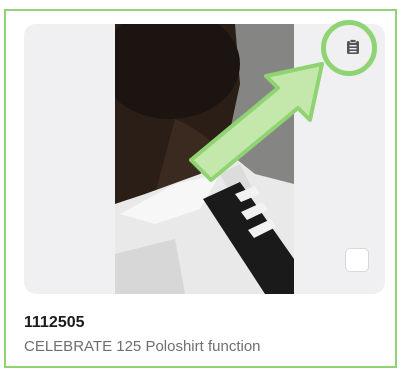 Image resolution: width=400 pixels, height=372 pixels. I want to click on clipboard-button, so click(353, 49).